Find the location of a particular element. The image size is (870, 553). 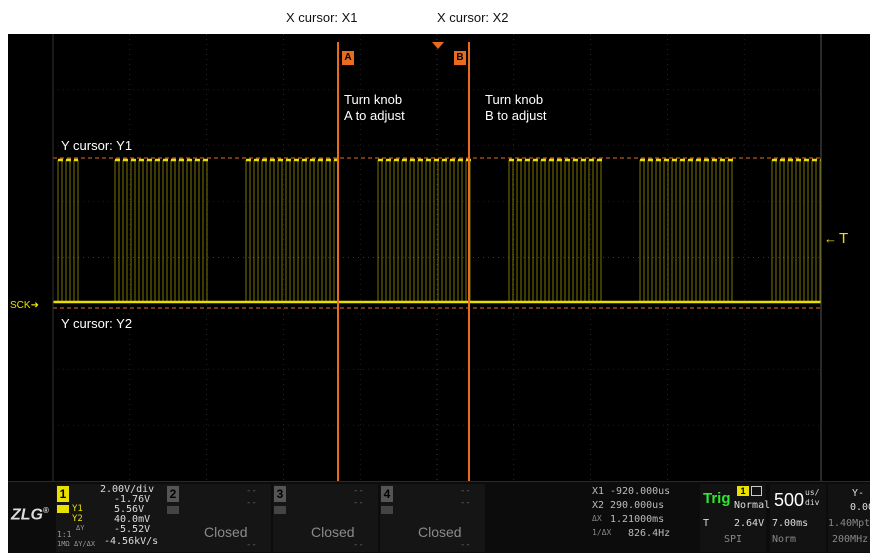

memory-depth: 1.40Mpt is located at coordinates (849, 523).